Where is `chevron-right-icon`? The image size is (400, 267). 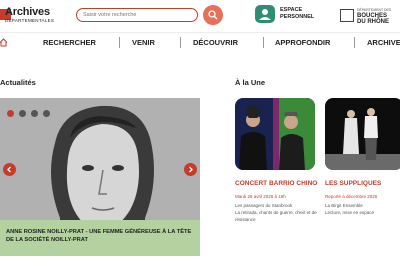
chevron-right-icon is located at coordinates (191, 169).